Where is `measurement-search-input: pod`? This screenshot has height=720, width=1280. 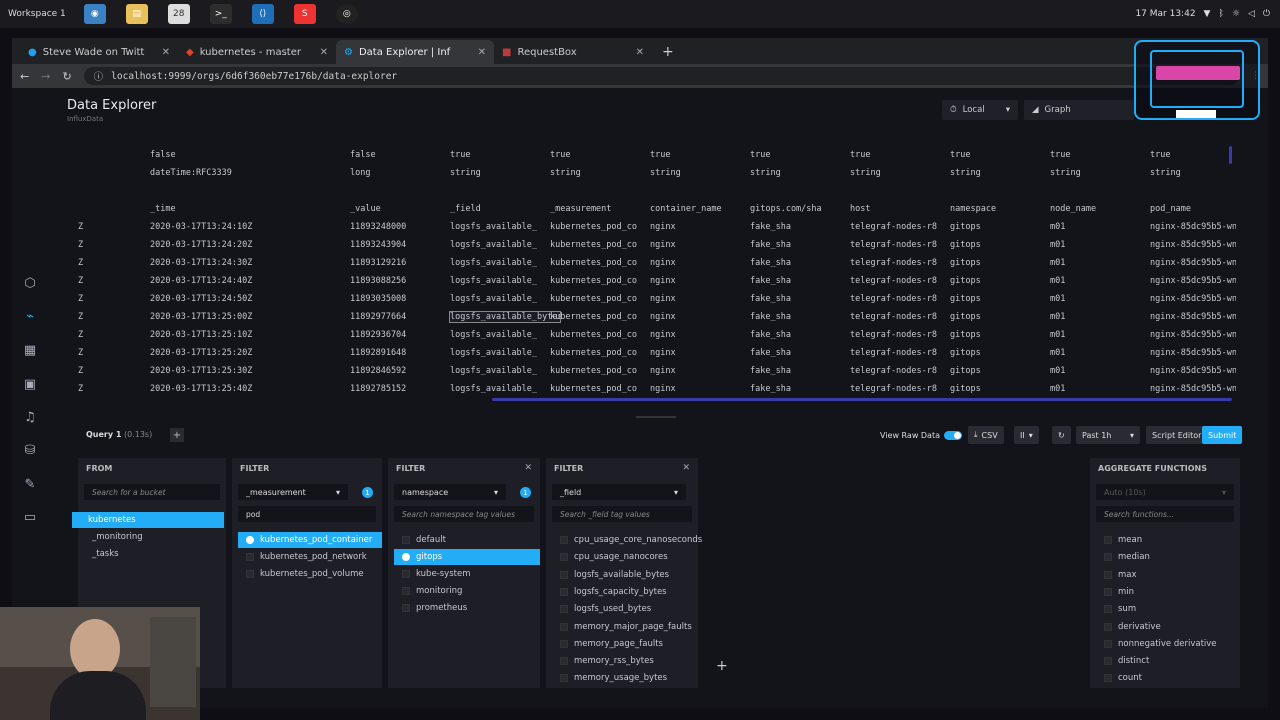
measurement-search-input: pod is located at coordinates (307, 514).